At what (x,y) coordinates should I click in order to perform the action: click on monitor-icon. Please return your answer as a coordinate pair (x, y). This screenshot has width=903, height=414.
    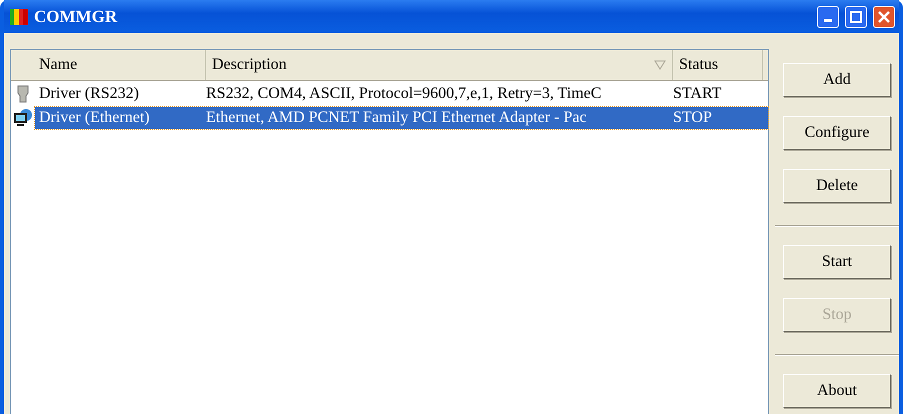
    Looking at the image, I should click on (23, 118).